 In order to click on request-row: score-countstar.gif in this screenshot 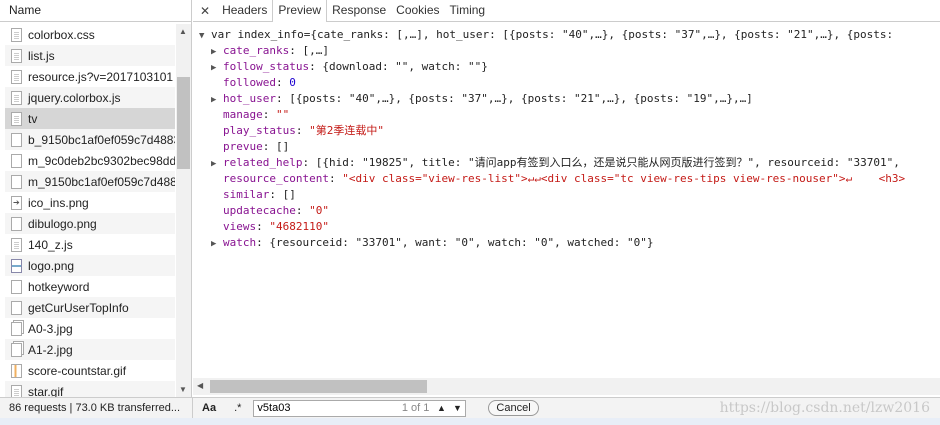, I will do `click(90, 370)`.